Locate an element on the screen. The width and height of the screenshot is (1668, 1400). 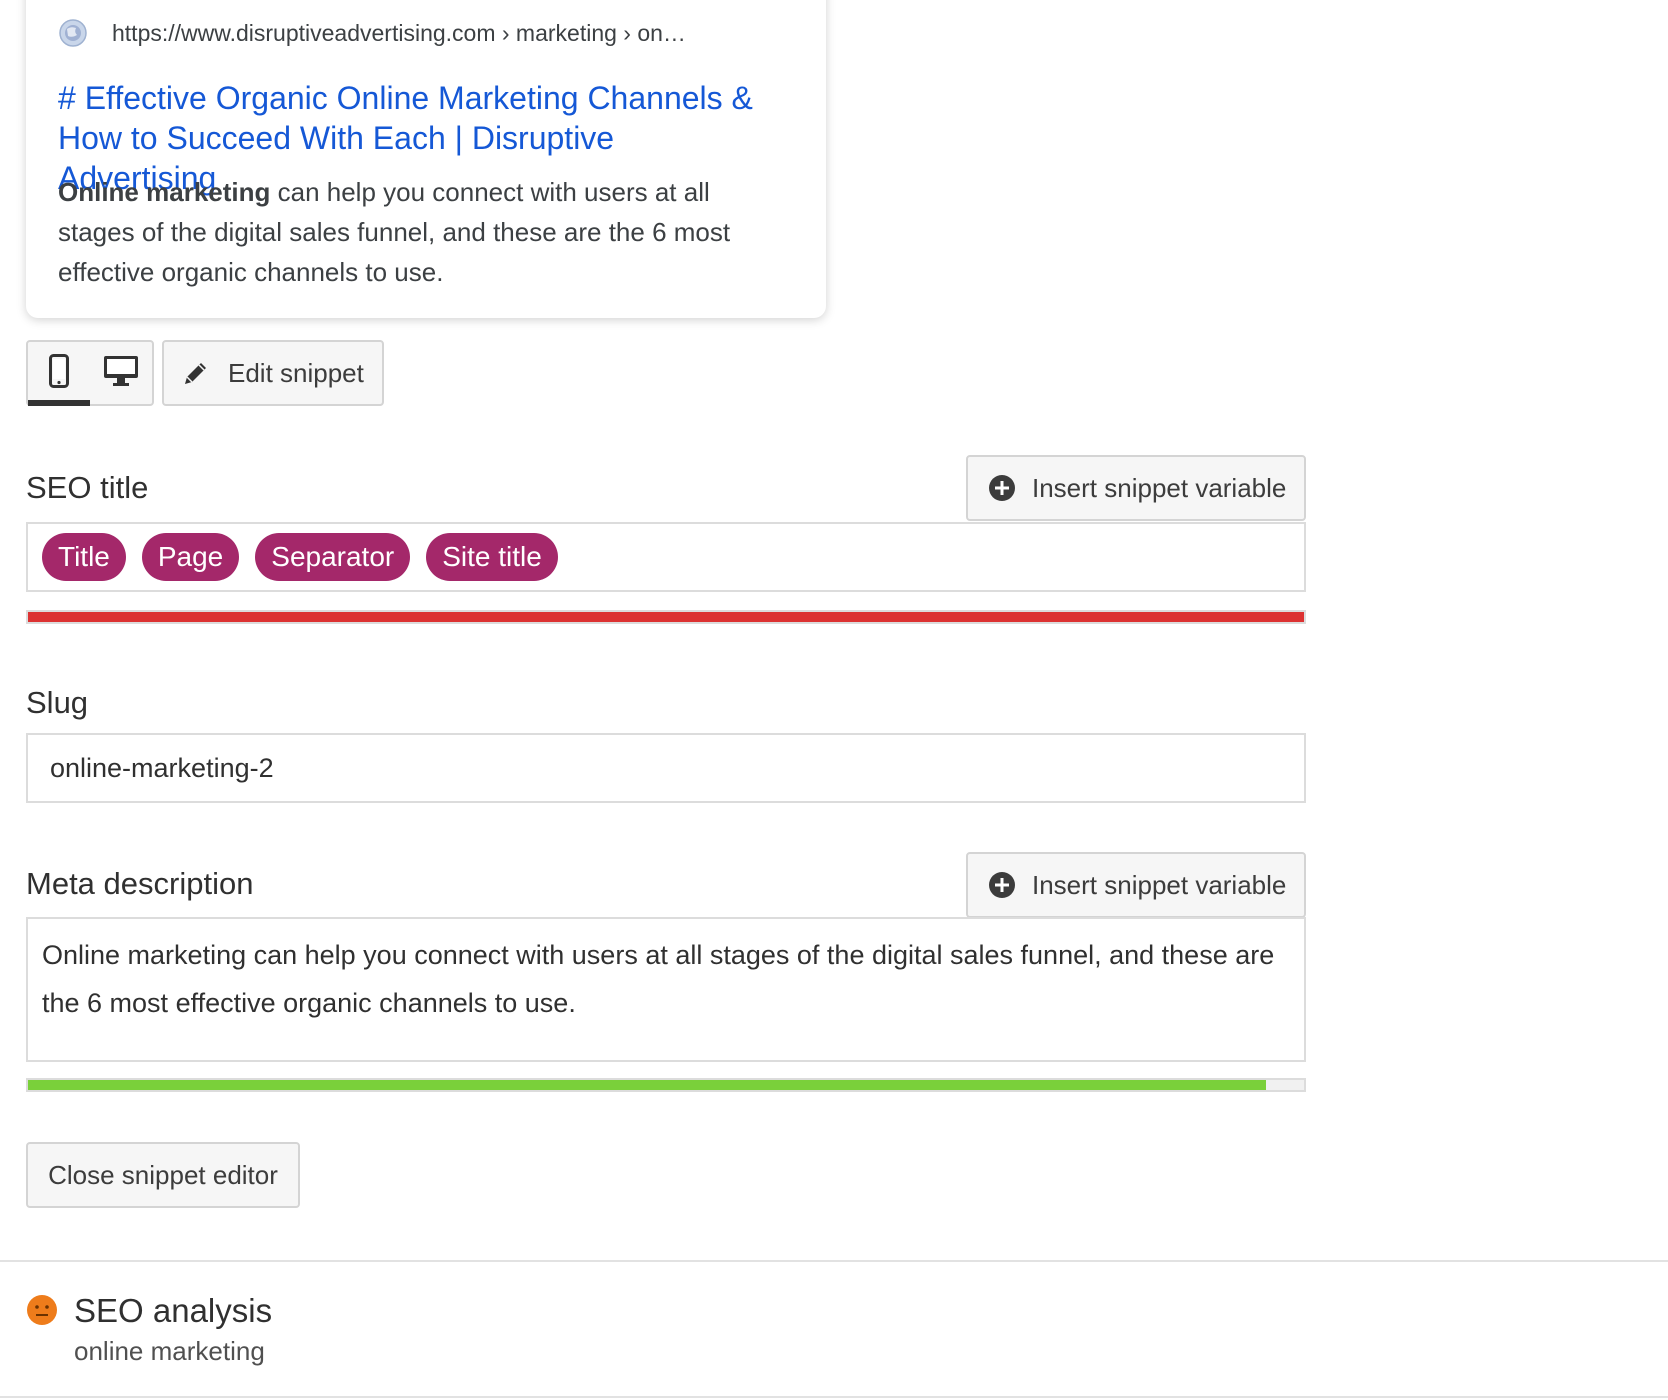
mobile-phone-icon is located at coordinates (59, 373).